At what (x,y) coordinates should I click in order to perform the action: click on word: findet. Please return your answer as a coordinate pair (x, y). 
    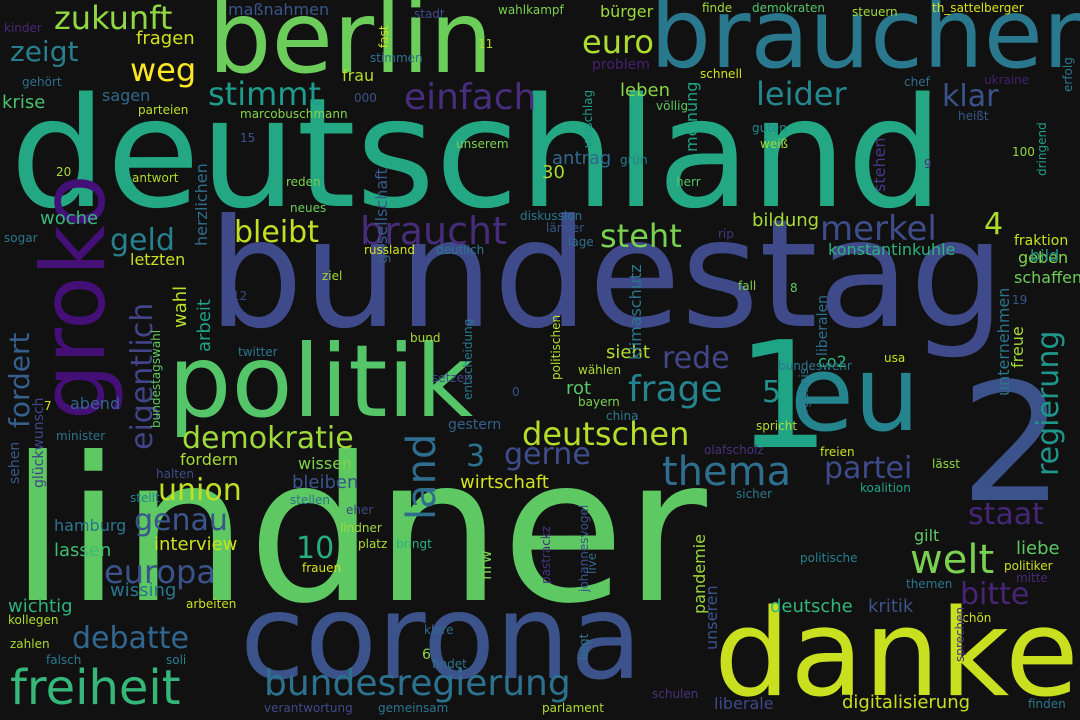
    Looking at the image, I should click on (449, 664).